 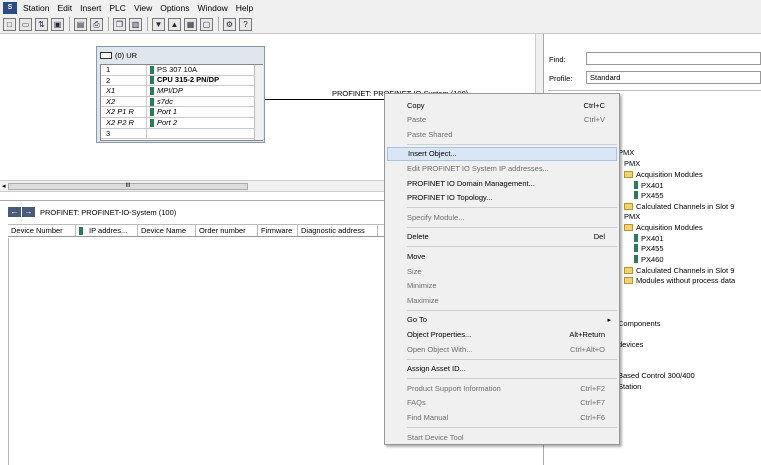 I want to click on download-icon: ▼, so click(x=158, y=24).